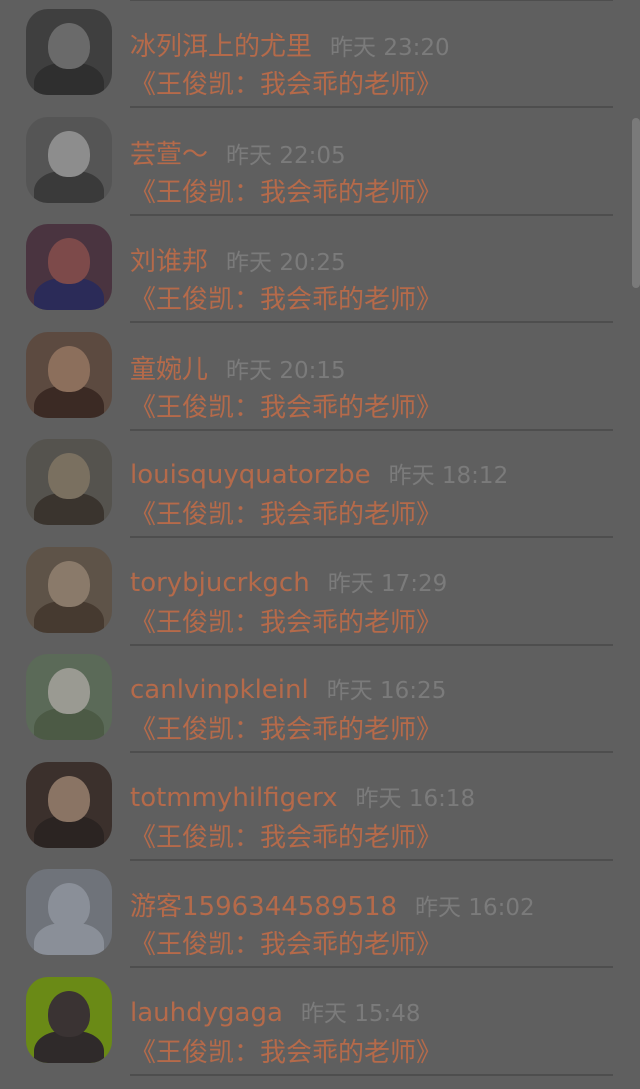  Describe the element at coordinates (286, 156) in the screenshot. I see `timestamp: 昨天 22:05` at that location.